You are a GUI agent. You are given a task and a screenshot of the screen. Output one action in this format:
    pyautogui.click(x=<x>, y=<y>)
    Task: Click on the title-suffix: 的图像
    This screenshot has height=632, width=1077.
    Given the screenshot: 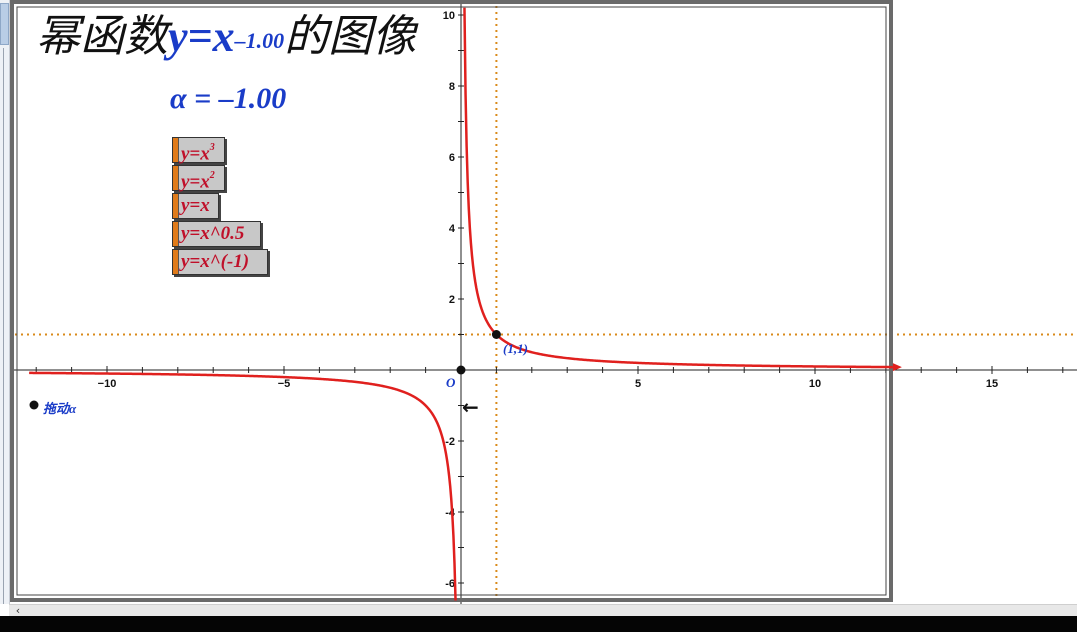 What is the action you would take?
    pyautogui.click(x=350, y=36)
    